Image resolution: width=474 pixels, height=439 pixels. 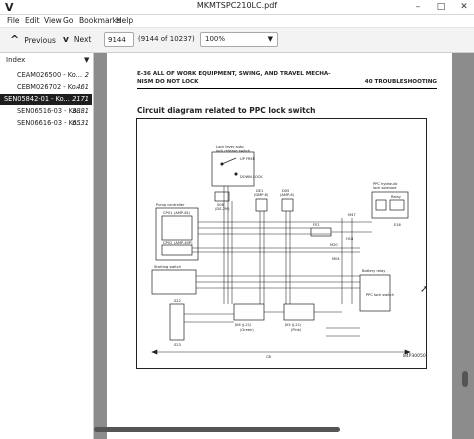 What do you see at coordinates (352, 215) in the screenshot?
I see `diagram-label: M47` at bounding box center [352, 215].